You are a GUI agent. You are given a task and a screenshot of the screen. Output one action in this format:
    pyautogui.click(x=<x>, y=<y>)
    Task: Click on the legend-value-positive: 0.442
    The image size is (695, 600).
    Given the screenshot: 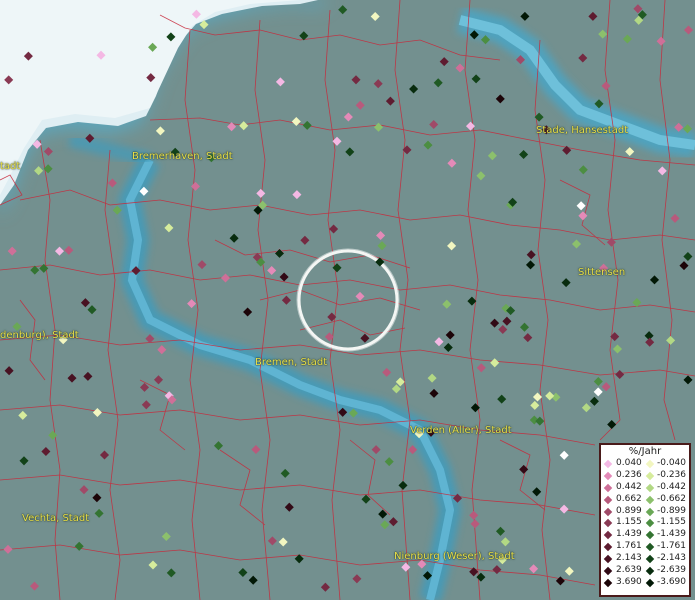 What is the action you would take?
    pyautogui.click(x=629, y=486)
    